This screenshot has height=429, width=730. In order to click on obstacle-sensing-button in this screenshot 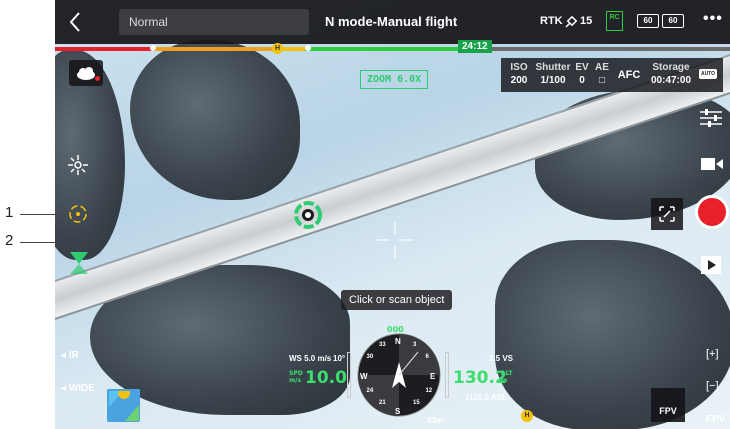, I will do `click(79, 263)`.